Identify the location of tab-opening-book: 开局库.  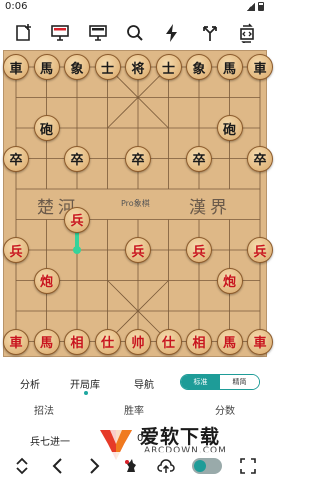
(85, 383).